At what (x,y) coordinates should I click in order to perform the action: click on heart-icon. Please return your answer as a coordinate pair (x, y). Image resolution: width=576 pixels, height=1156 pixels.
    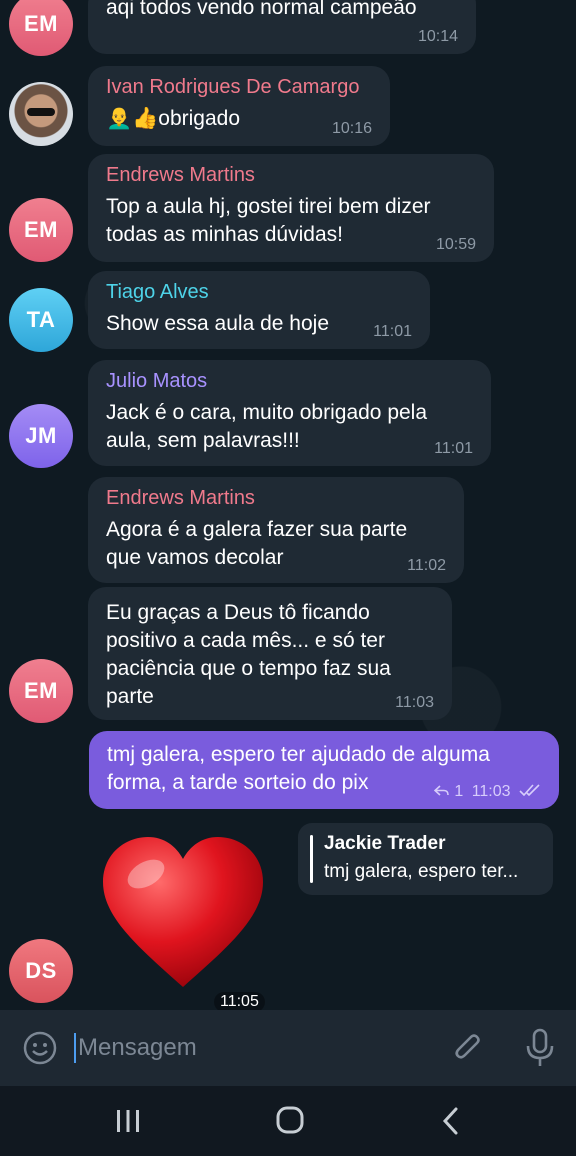
    Looking at the image, I should click on (183, 912).